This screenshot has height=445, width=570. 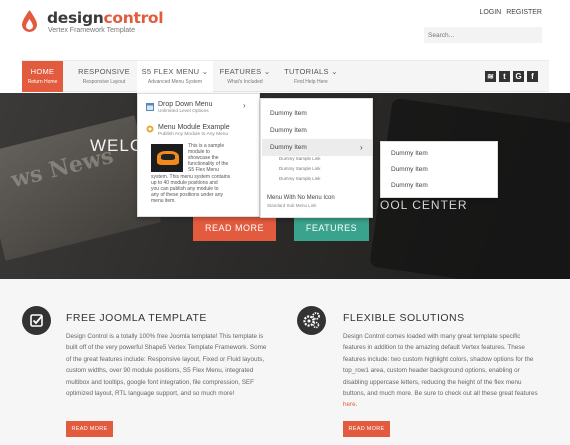 What do you see at coordinates (42, 71) in the screenshot?
I see `nav-label: HOME` at bounding box center [42, 71].